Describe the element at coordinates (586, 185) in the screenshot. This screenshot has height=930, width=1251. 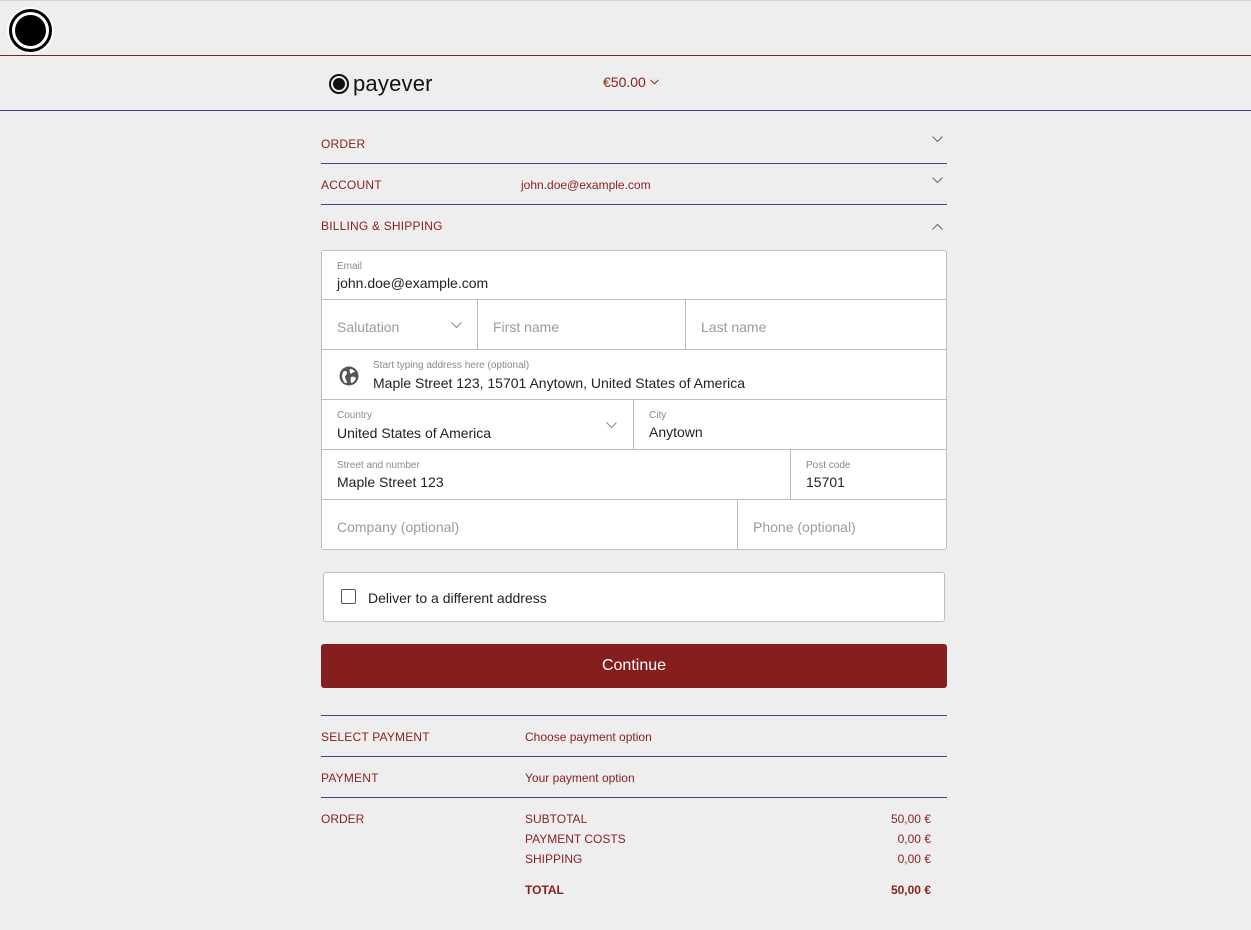
I see `account-email: john.doe@example.com` at that location.